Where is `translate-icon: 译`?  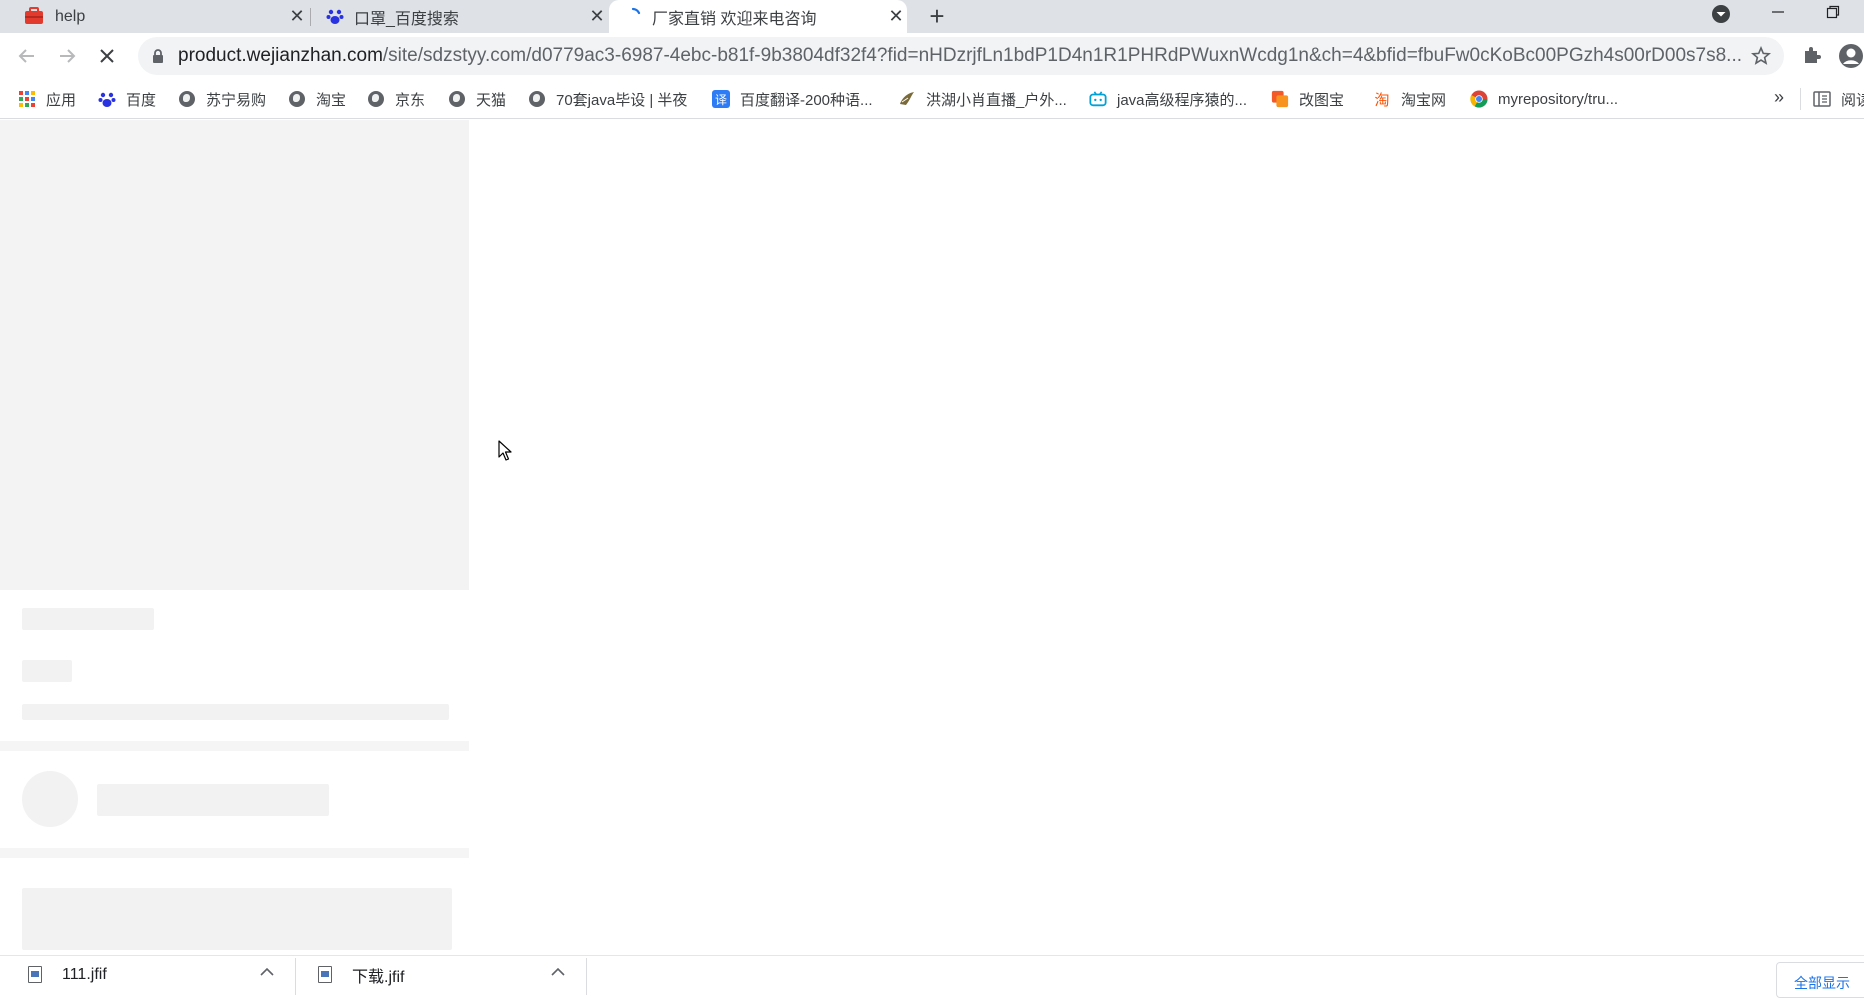 translate-icon: 译 is located at coordinates (721, 99).